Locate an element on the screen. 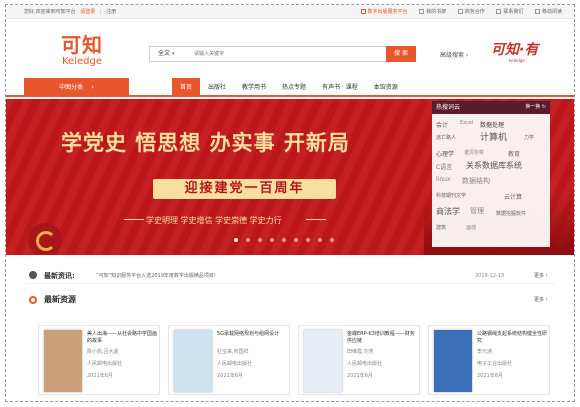 The image size is (580, 407). refresh-button: 换一换 ↻ is located at coordinates (535, 107).